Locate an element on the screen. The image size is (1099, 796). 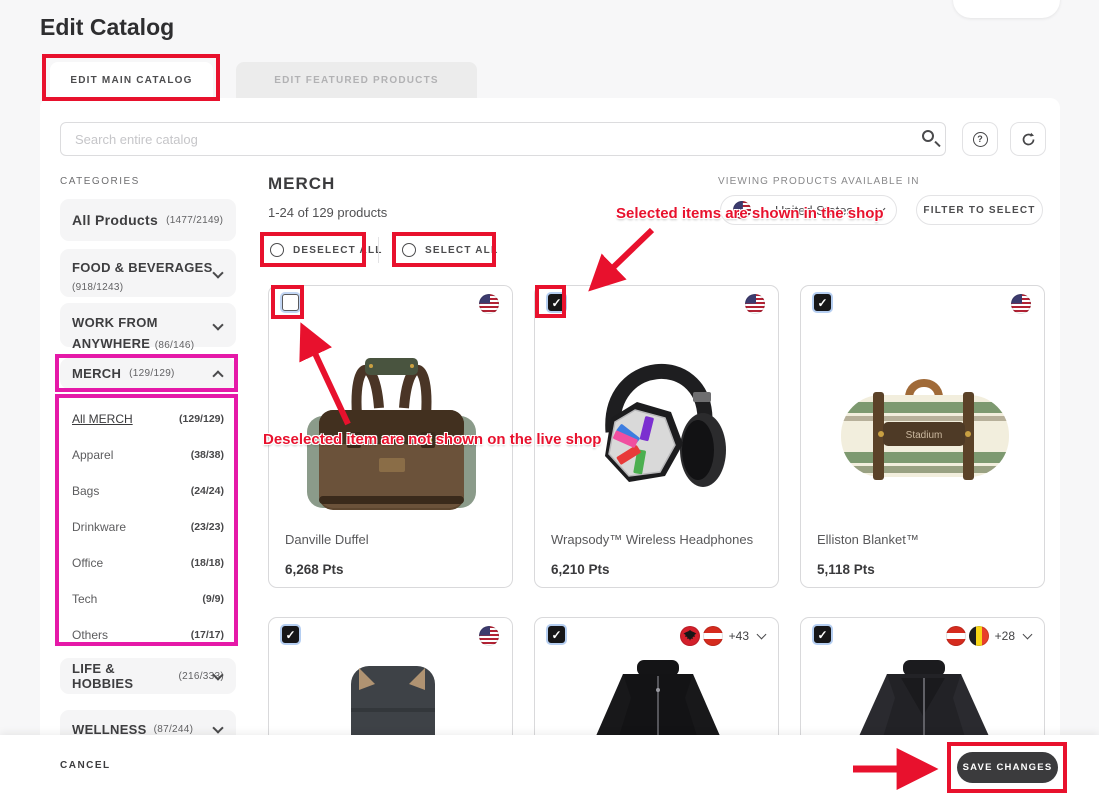
product-image-danville-duffel is located at coordinates (391, 430).